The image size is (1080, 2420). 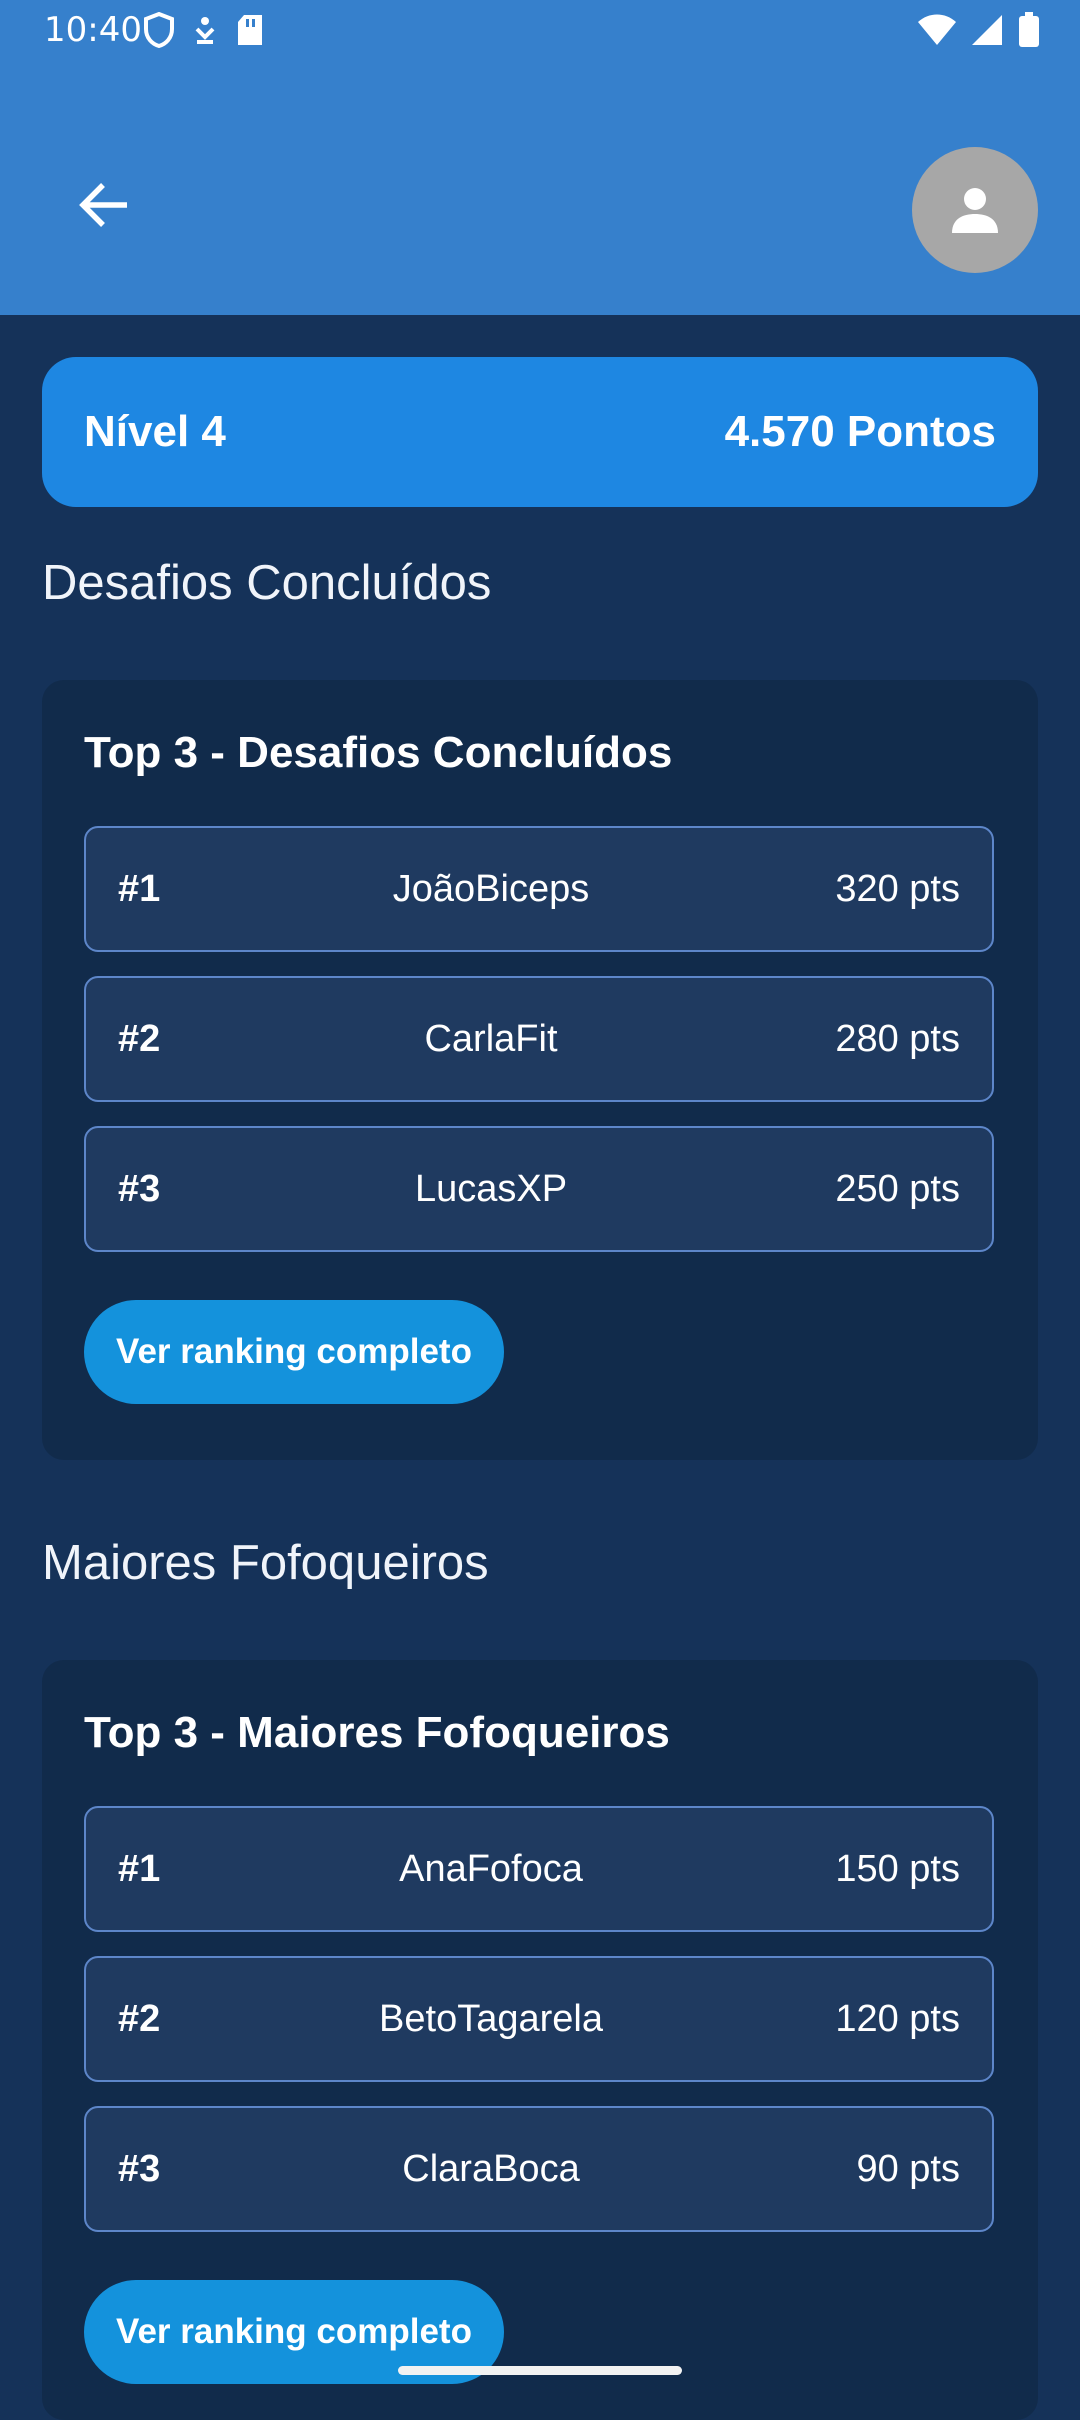 What do you see at coordinates (540, 2370) in the screenshot?
I see `gesture-nav-handle` at bounding box center [540, 2370].